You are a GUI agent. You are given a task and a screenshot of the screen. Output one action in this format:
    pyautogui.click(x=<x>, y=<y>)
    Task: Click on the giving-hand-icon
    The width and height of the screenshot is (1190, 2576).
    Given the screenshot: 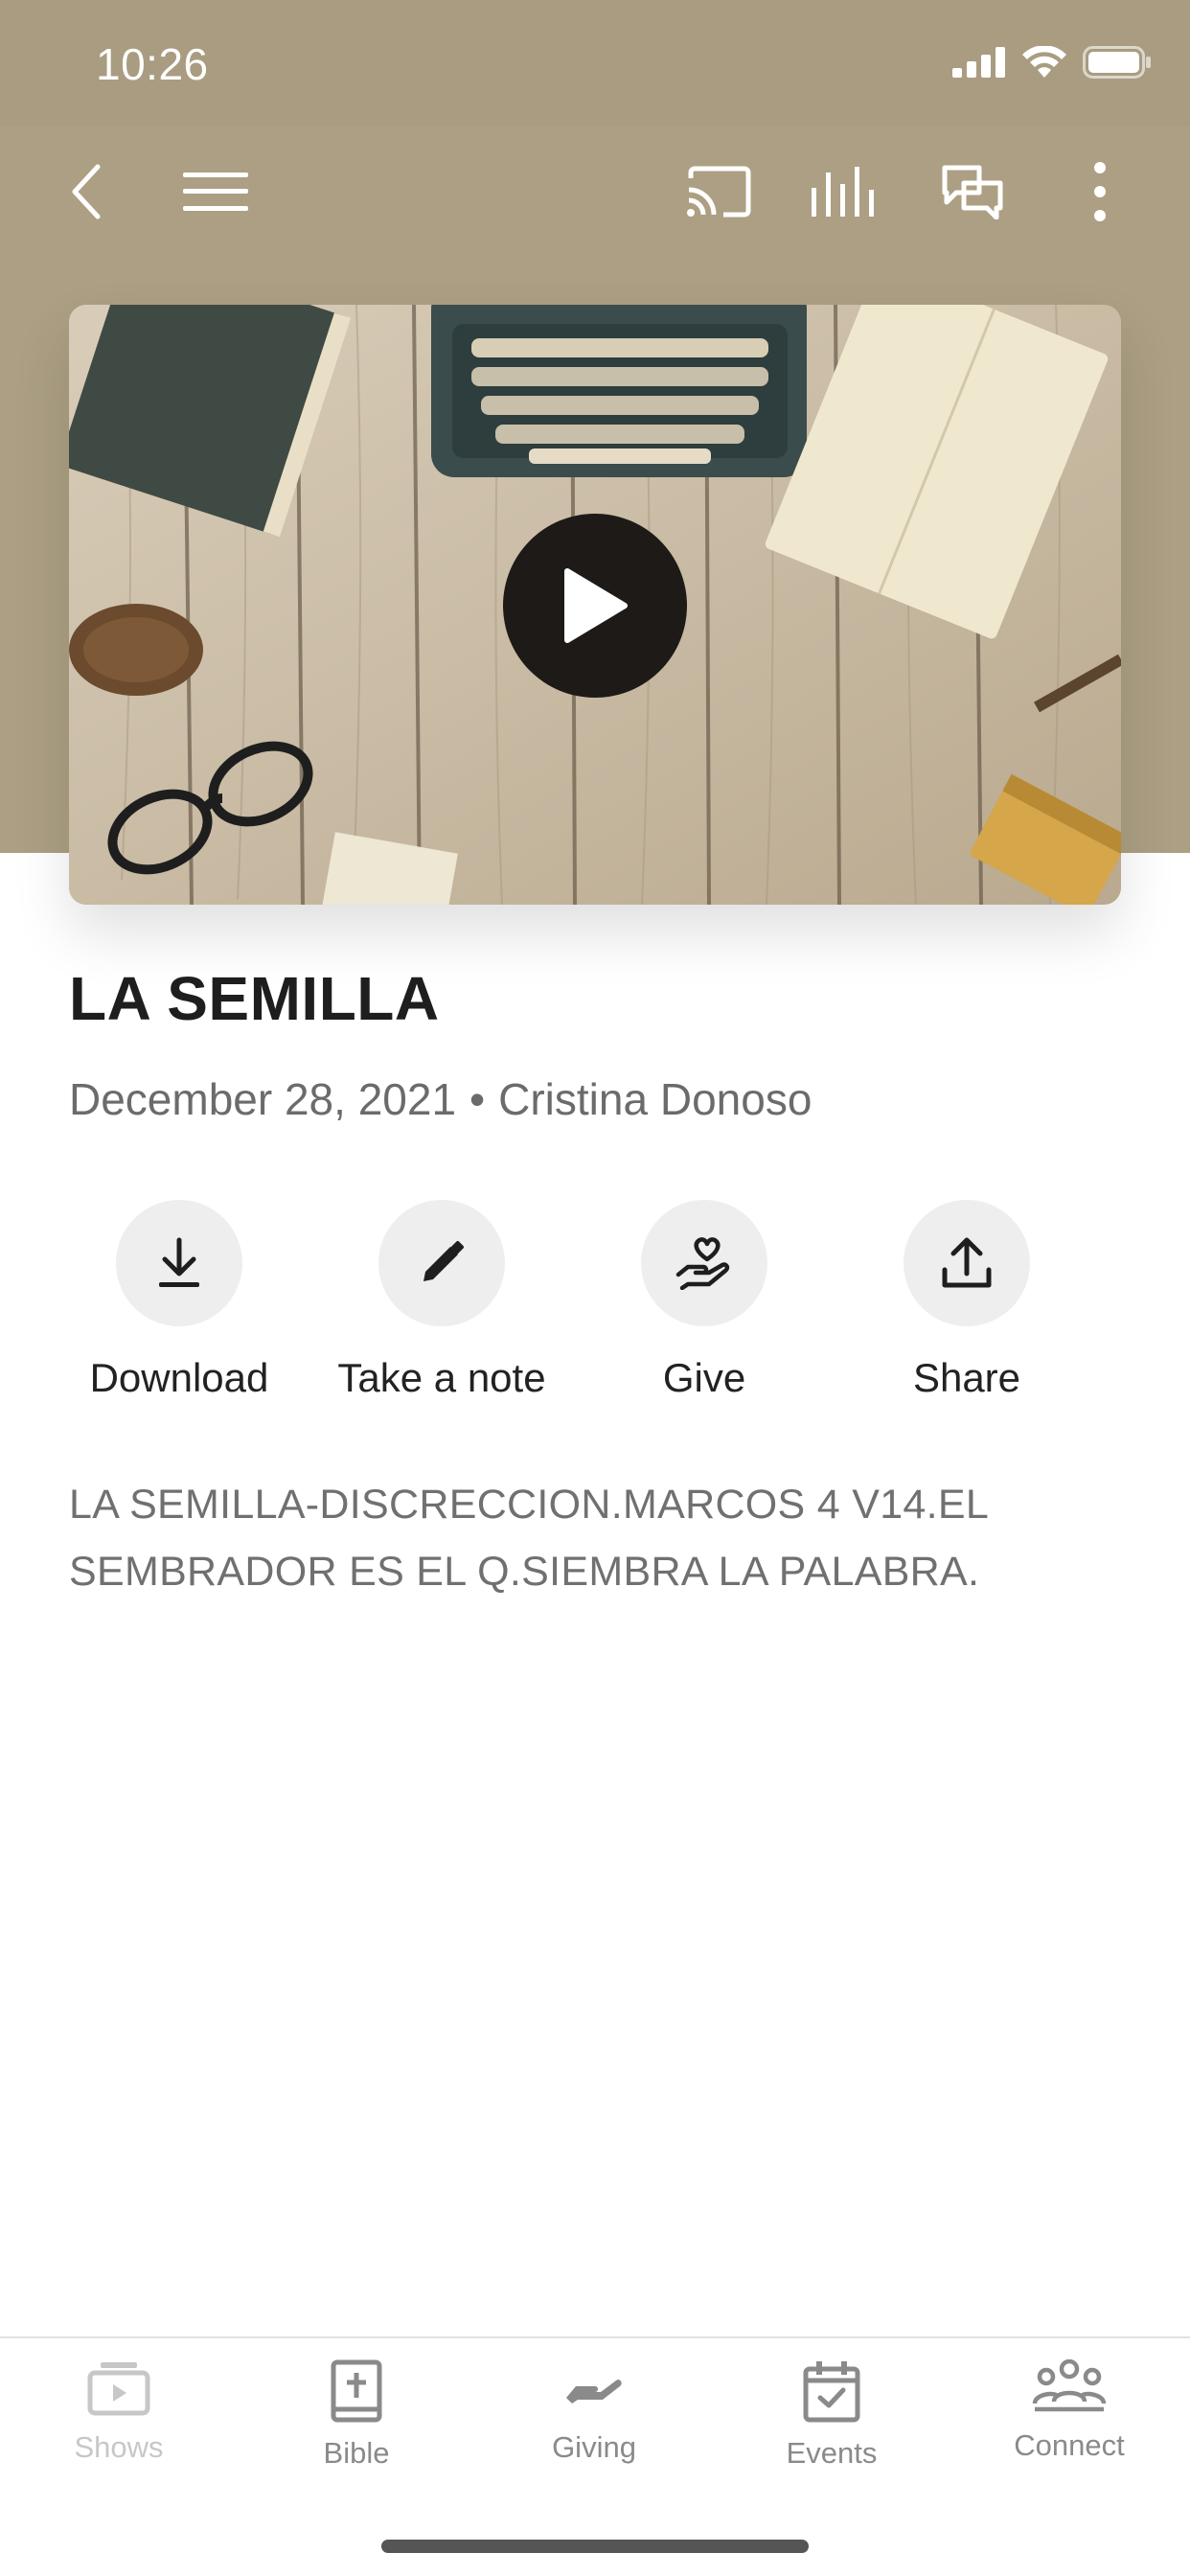 What is the action you would take?
    pyautogui.click(x=594, y=2392)
    